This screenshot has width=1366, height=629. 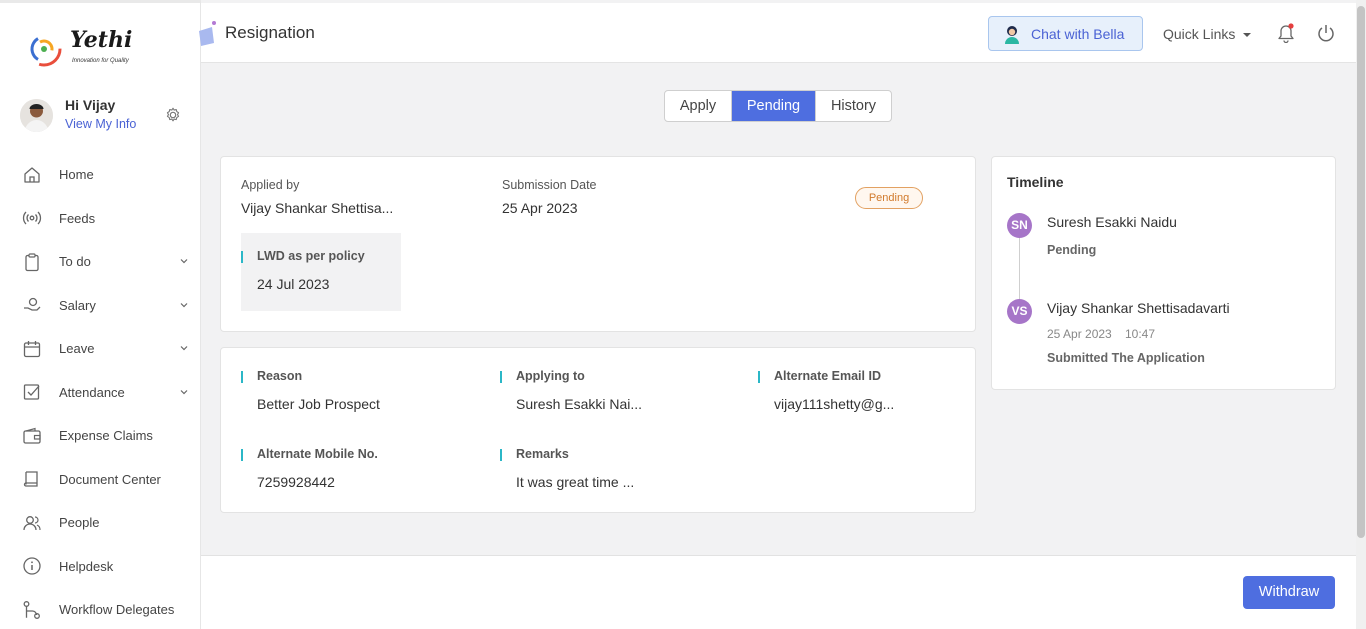 What do you see at coordinates (303, 256) in the screenshot?
I see `lwd-label: LWD as per policy` at bounding box center [303, 256].